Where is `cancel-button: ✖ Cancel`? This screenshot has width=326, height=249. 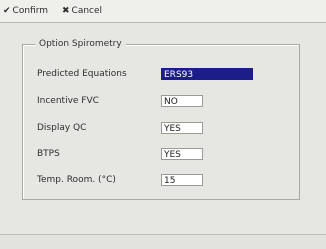 cancel-button: ✖ Cancel is located at coordinates (82, 10).